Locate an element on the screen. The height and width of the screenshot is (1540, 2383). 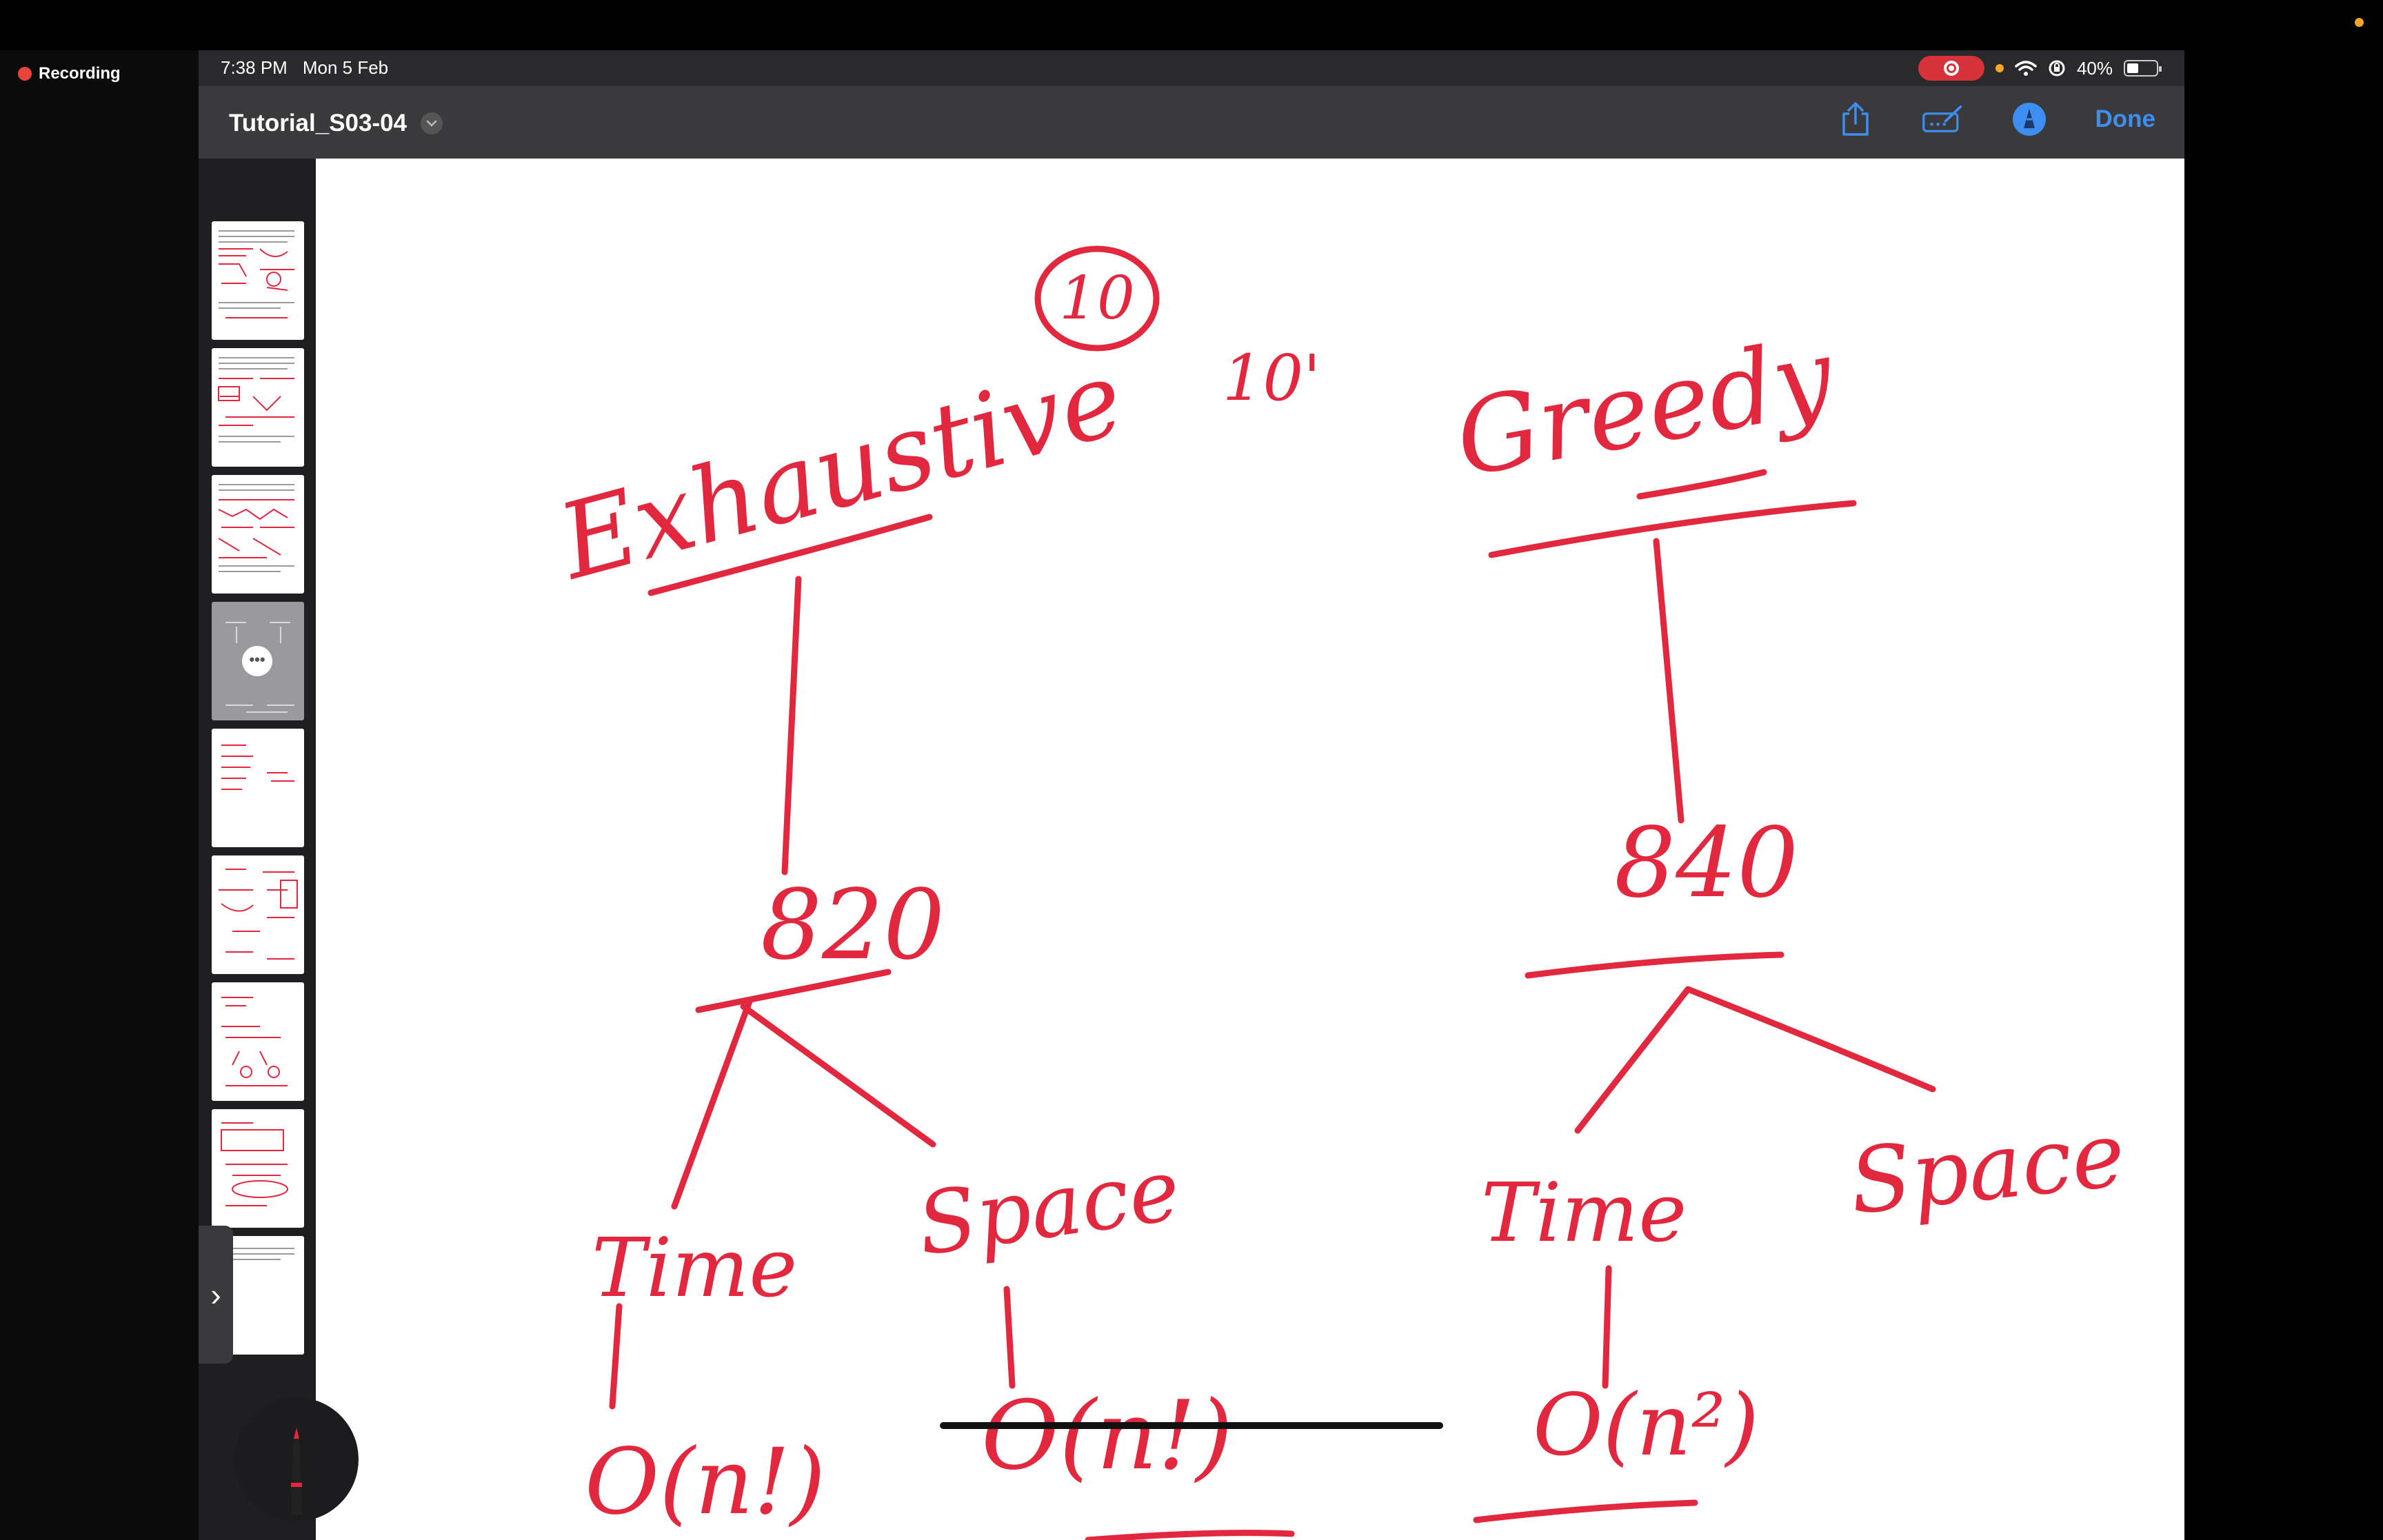
top-bar is located at coordinates (1191, 25).